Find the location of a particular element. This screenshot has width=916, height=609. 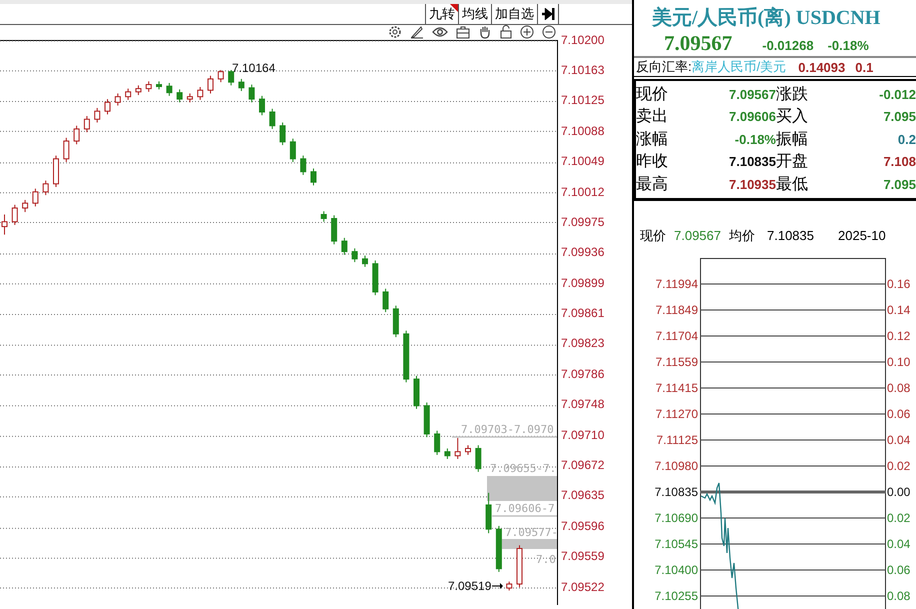

gap-line is located at coordinates (524, 515).